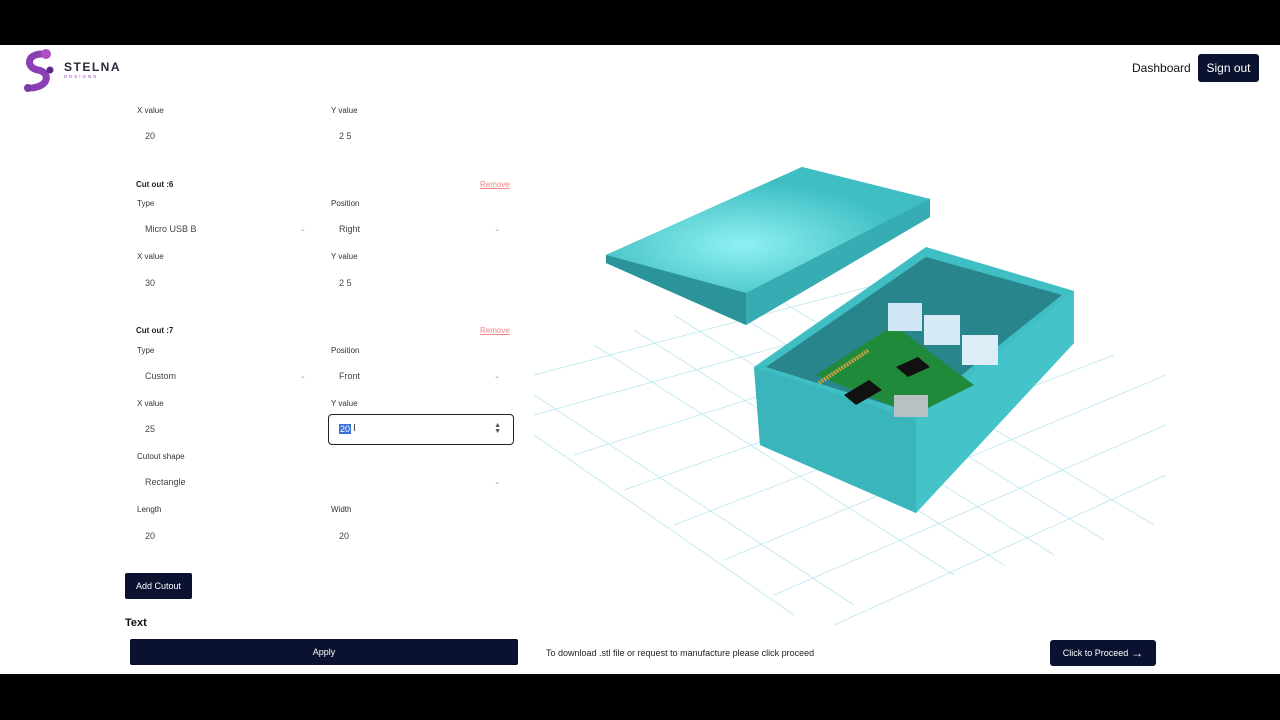 Image resolution: width=1280 pixels, height=720 pixels. What do you see at coordinates (345, 350) in the screenshot?
I see `cutout7-position-label: Position` at bounding box center [345, 350].